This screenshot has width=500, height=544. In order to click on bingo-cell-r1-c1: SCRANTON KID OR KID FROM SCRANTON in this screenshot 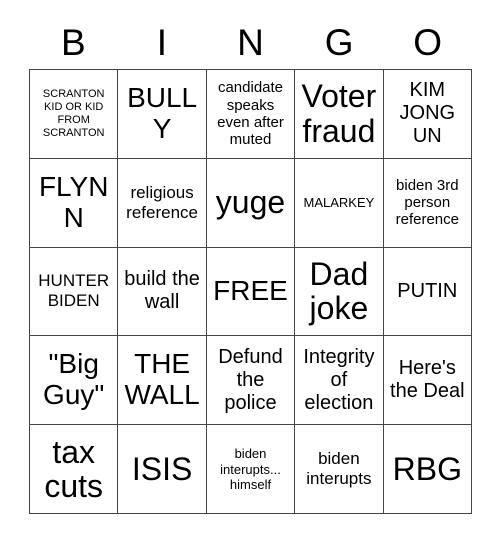, I will do `click(74, 114)`.